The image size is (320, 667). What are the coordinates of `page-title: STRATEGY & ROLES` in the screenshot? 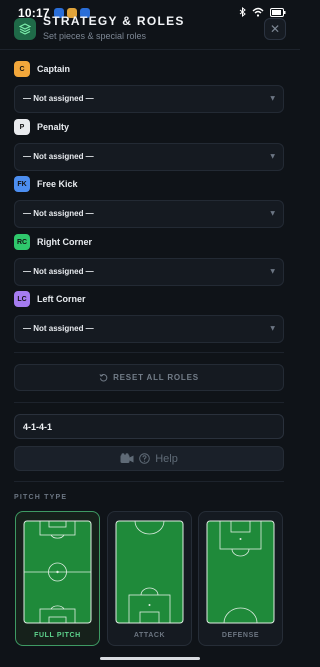 It's located at (114, 21).